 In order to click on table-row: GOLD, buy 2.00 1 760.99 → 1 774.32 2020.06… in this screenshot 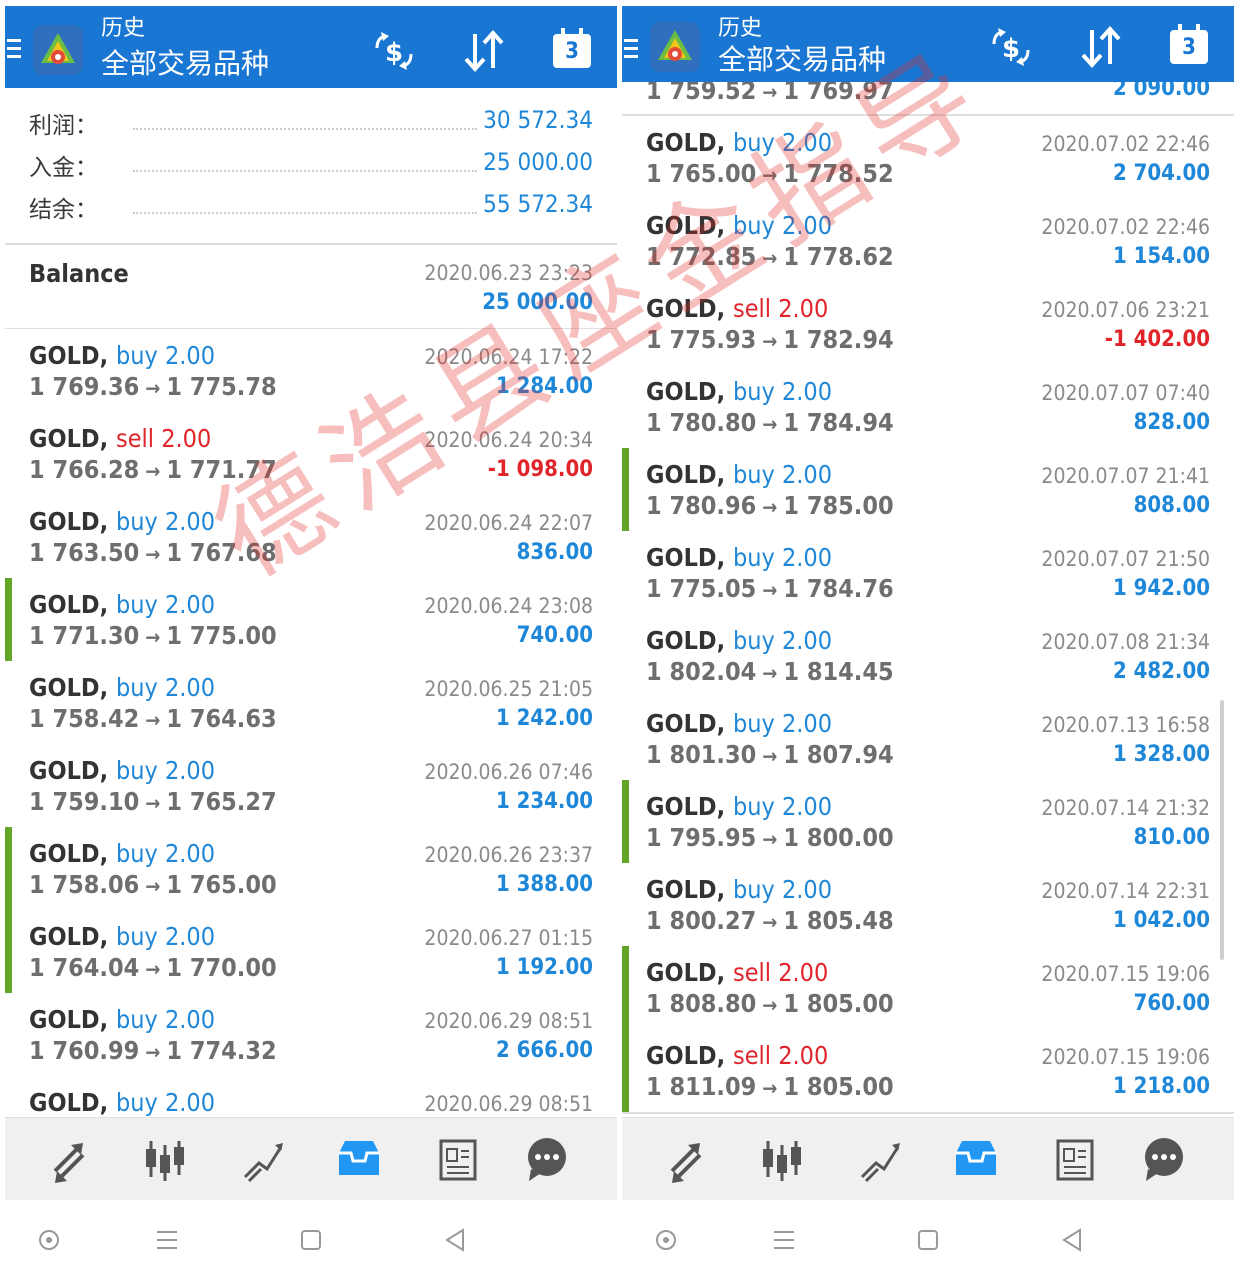, I will do `click(311, 1035)`.